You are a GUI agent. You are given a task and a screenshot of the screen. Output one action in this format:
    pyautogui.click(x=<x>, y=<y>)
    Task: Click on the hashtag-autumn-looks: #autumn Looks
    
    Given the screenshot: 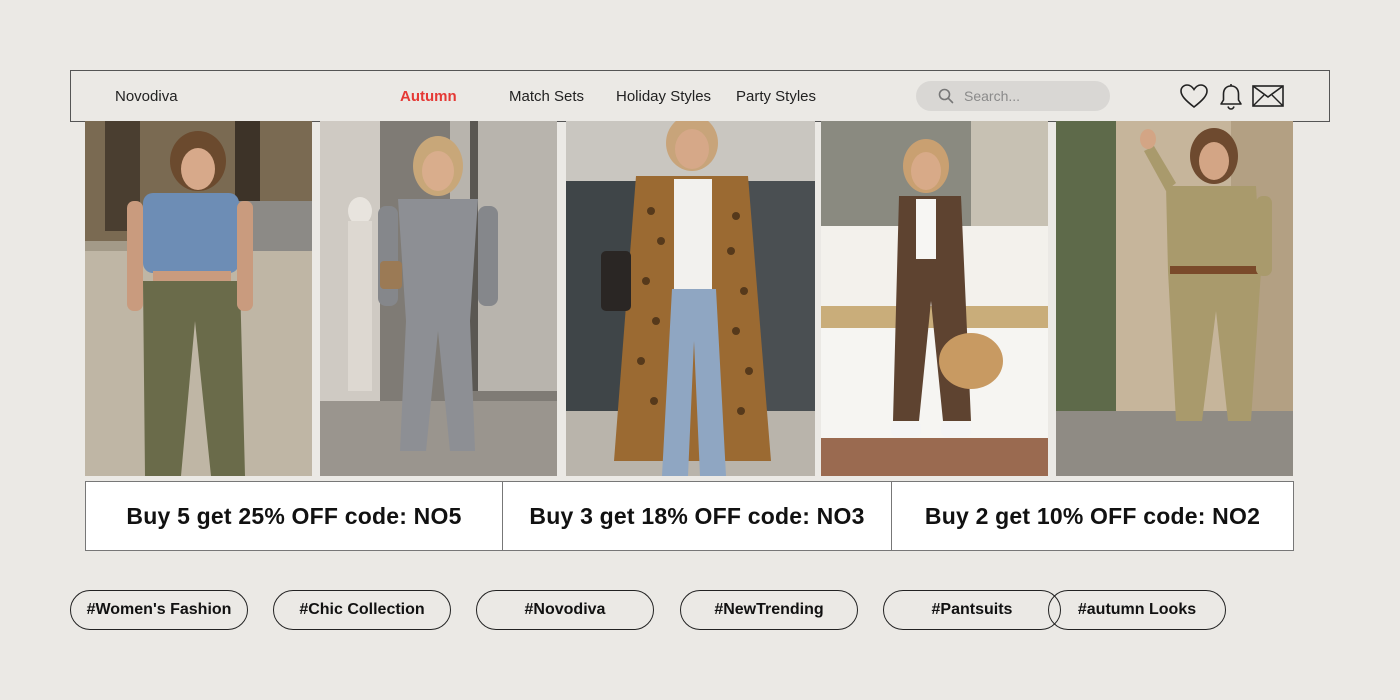 What is the action you would take?
    pyautogui.click(x=1137, y=610)
    